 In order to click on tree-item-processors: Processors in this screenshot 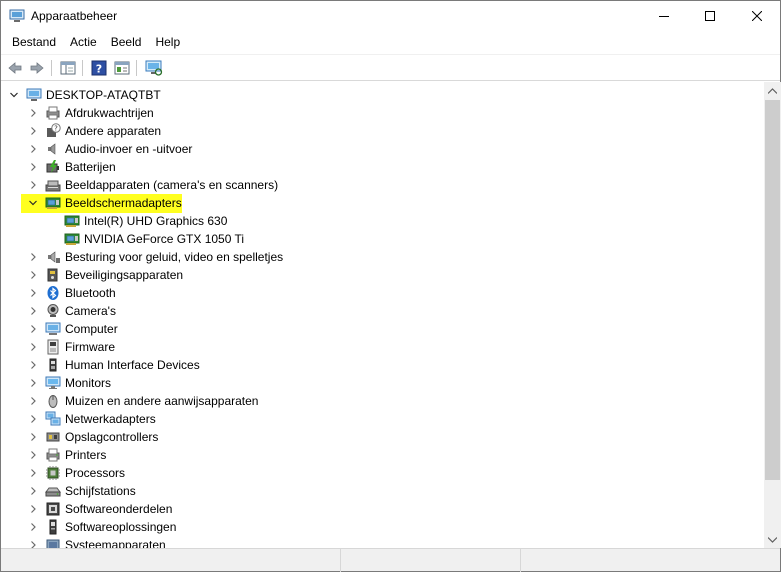, I will do `click(372, 473)`.